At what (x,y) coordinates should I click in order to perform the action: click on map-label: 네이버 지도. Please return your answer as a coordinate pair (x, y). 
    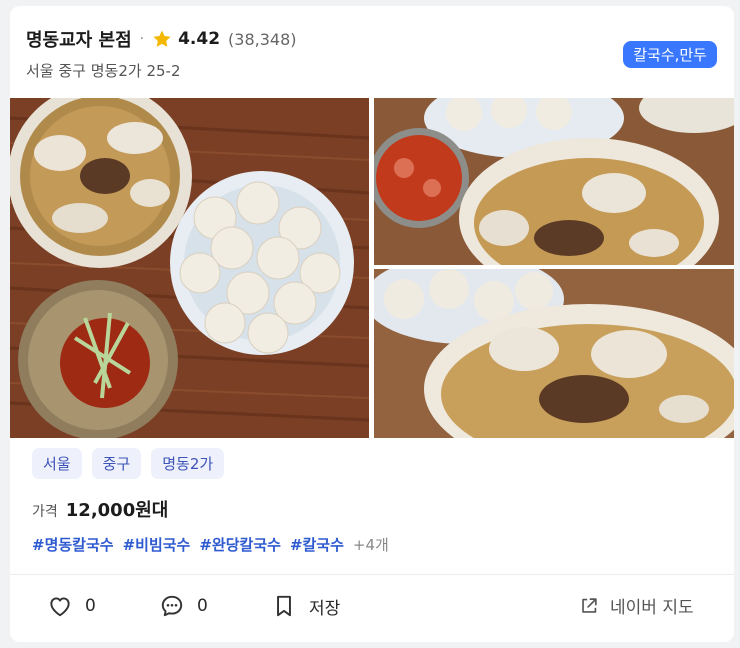
    Looking at the image, I should click on (652, 608).